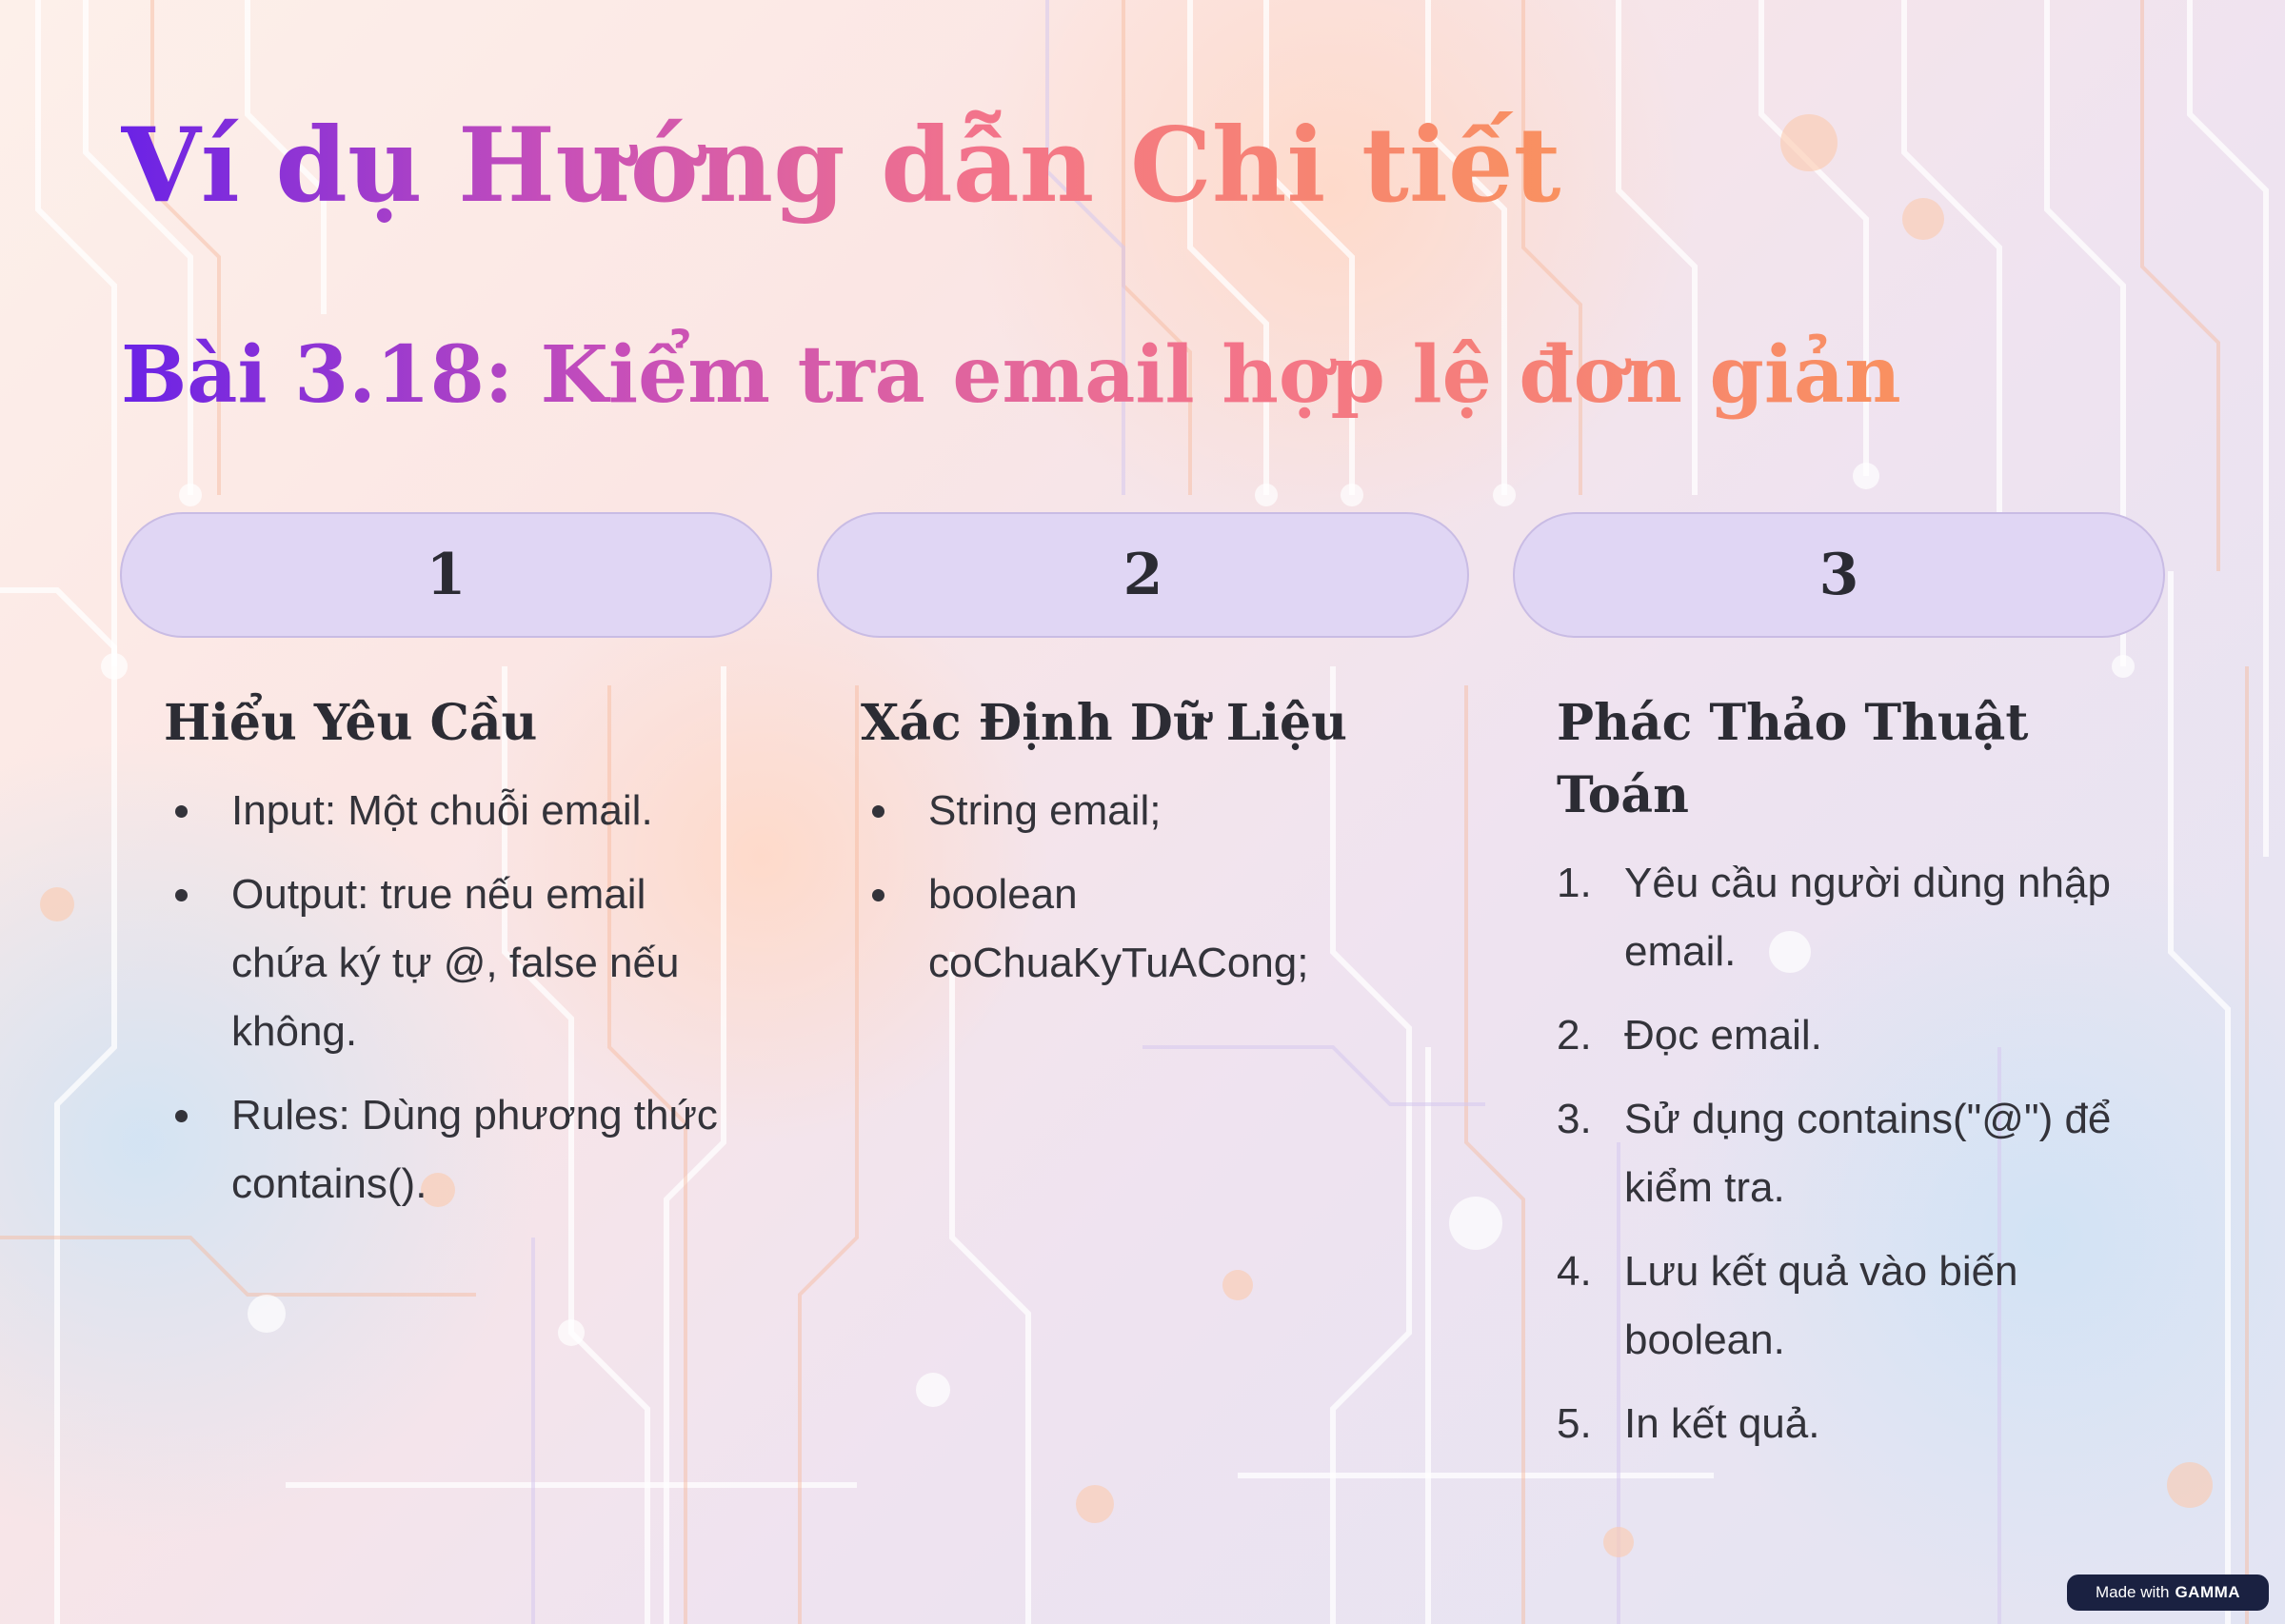  I want to click on step-number-pill: 1, so click(446, 575).